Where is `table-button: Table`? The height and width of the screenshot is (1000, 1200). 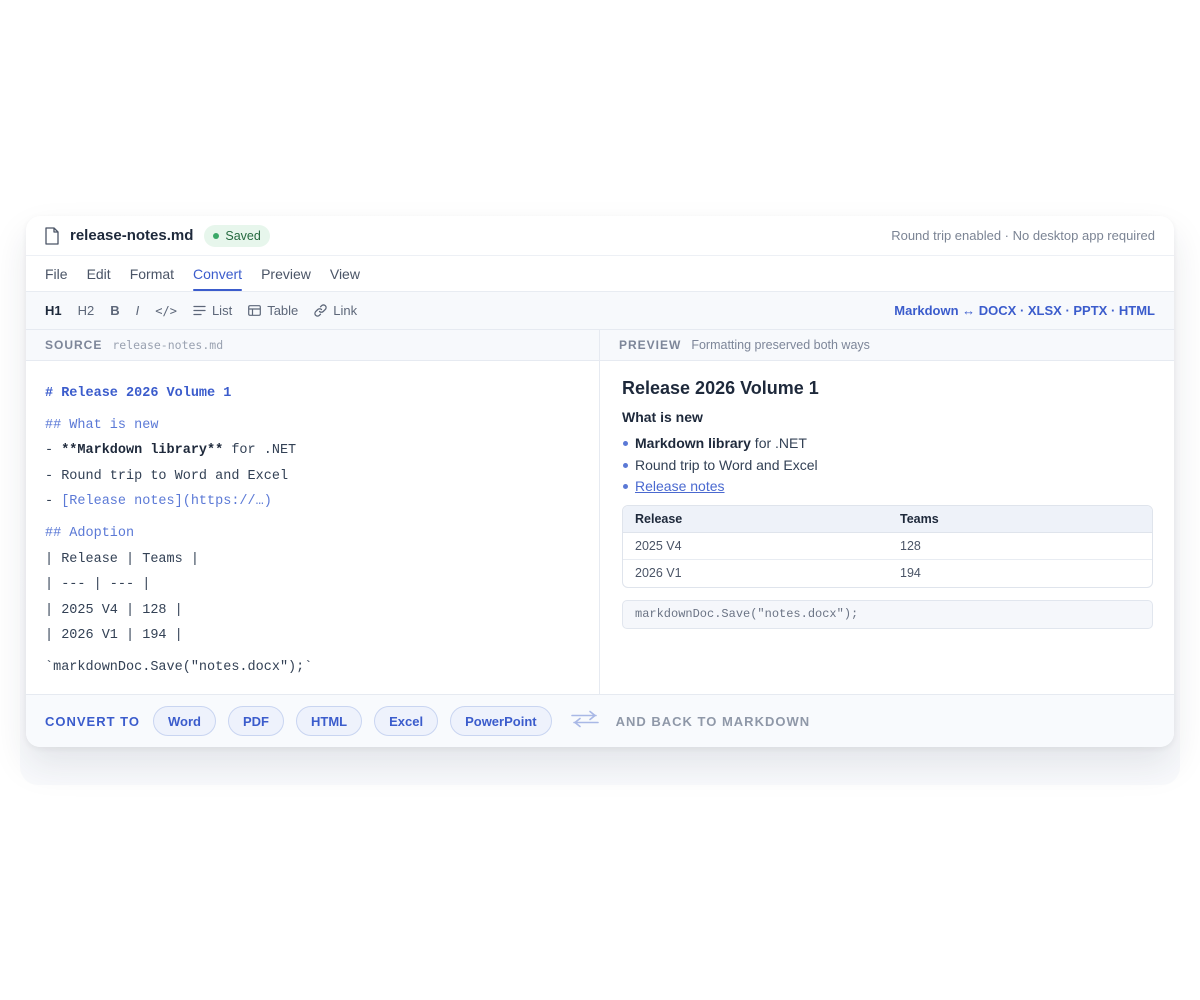
table-button: Table is located at coordinates (273, 310).